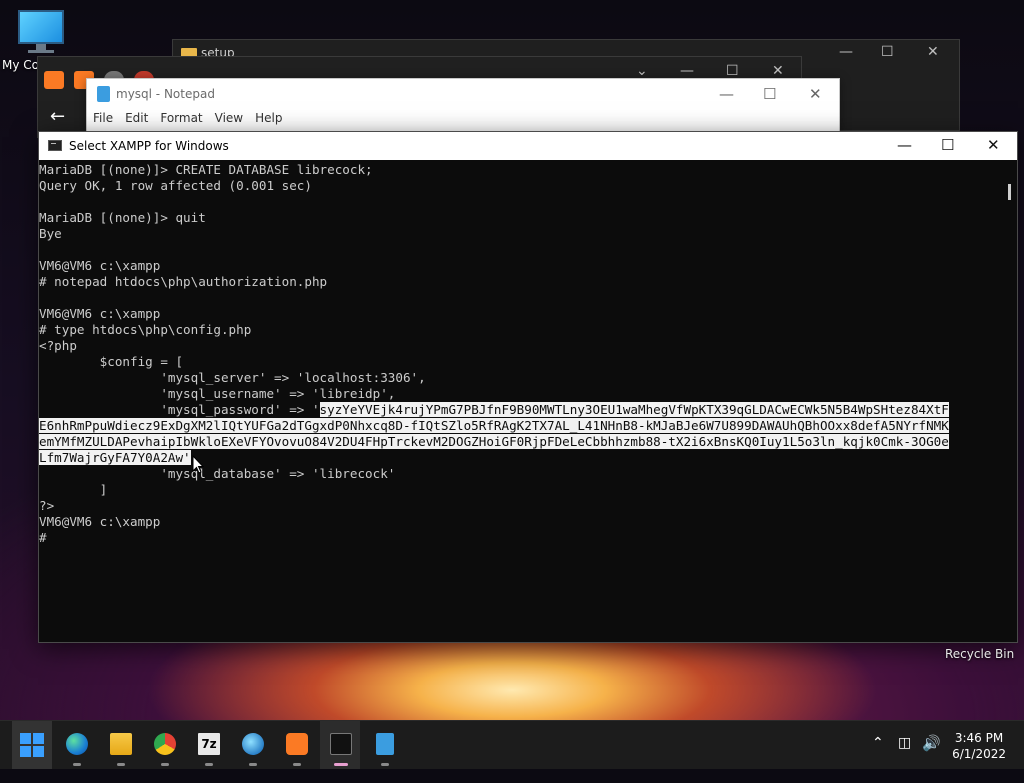 The height and width of the screenshot is (783, 1024). I want to click on console-scrollbar, so click(1009, 401).